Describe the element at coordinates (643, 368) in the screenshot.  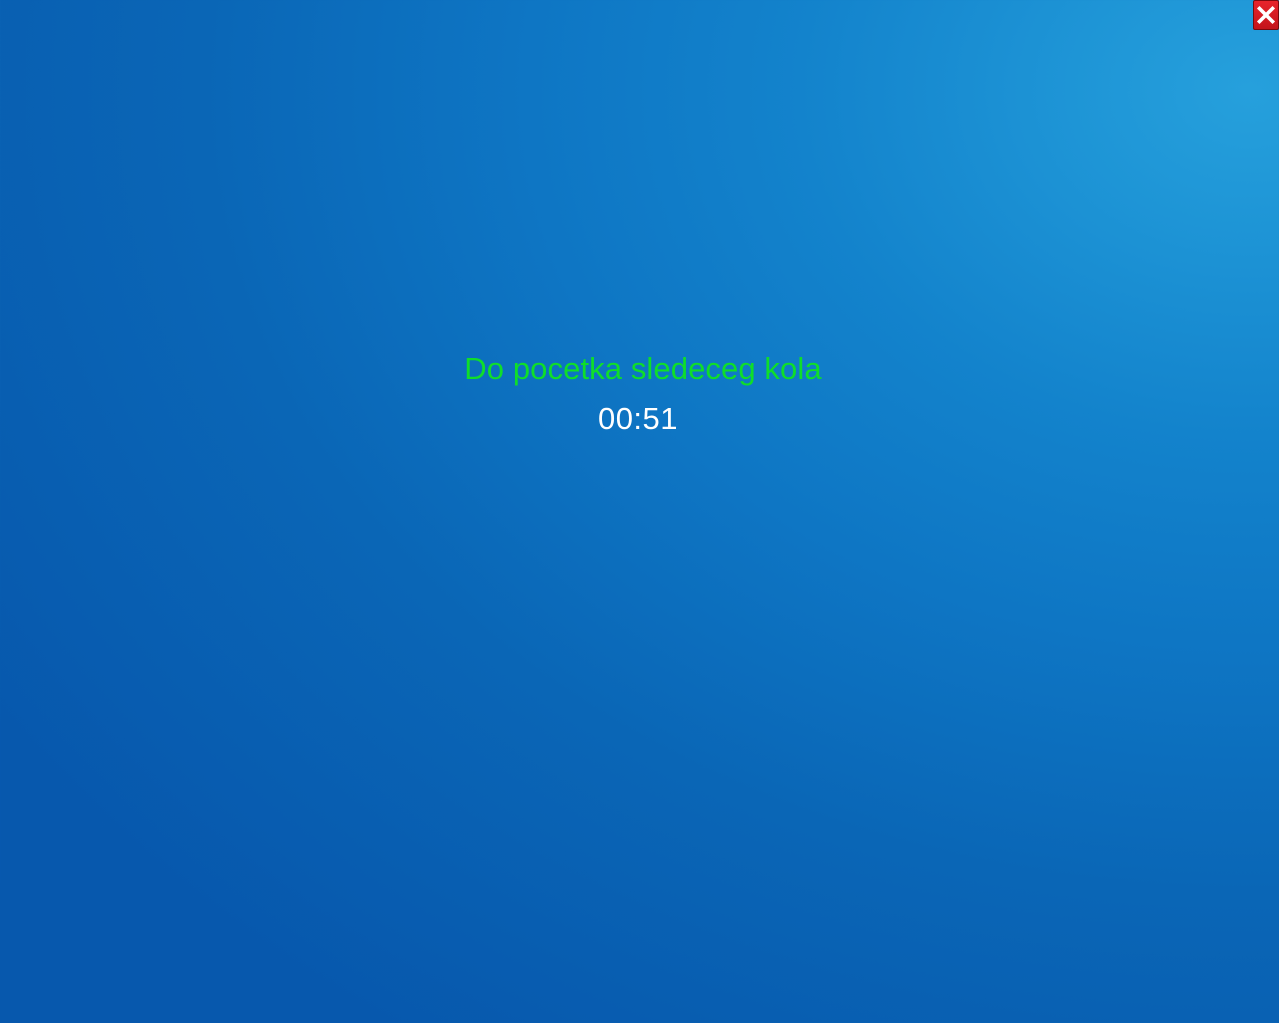
I see `next-round-label: Do pocetka sledeceg kola` at that location.